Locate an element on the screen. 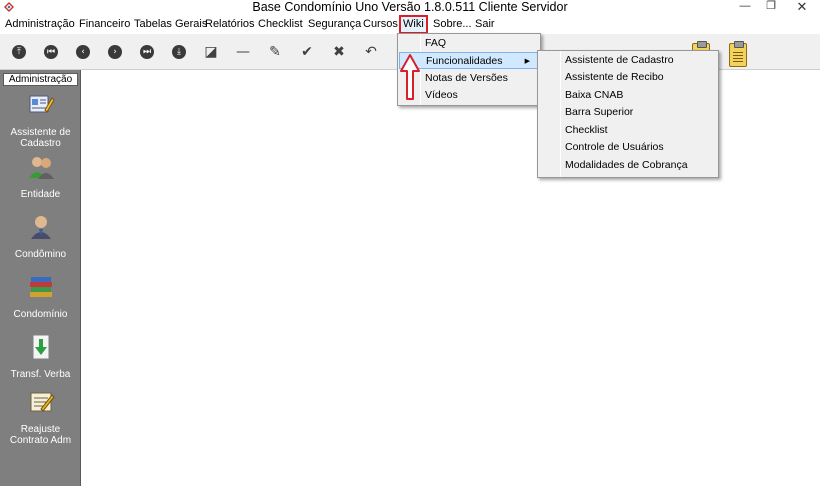  last-record-icon: ⤓ is located at coordinates (179, 52).